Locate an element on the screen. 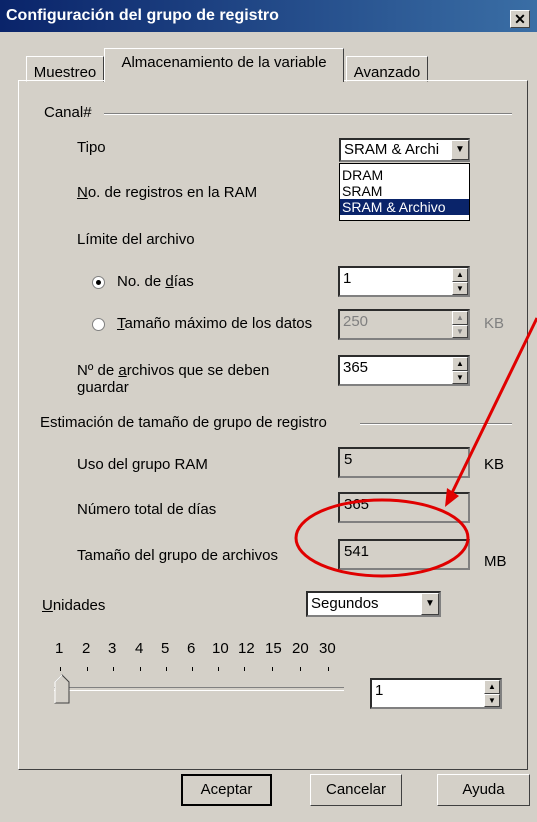  total-dias-value: 365 is located at coordinates (357, 504).